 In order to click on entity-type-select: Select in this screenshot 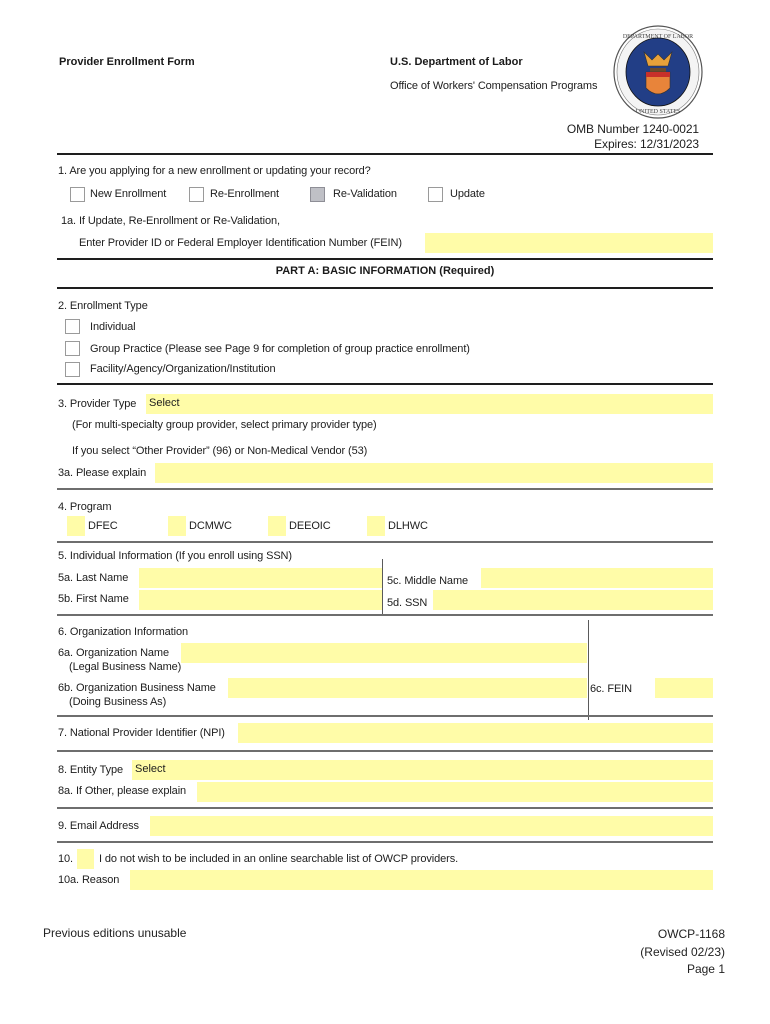, I will do `click(422, 770)`.